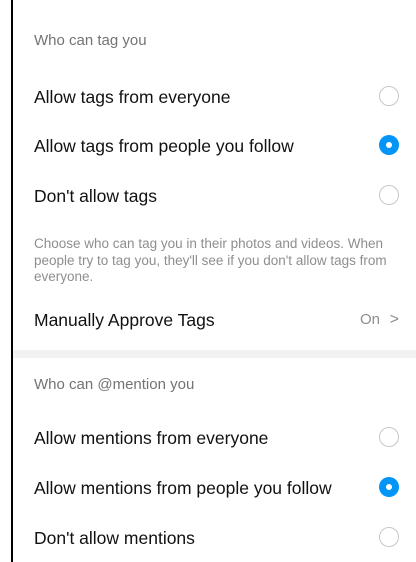 The width and height of the screenshot is (416, 562). Describe the element at coordinates (214, 196) in the screenshot. I see `option-dont-allow-tags: Don't allow tags` at that location.